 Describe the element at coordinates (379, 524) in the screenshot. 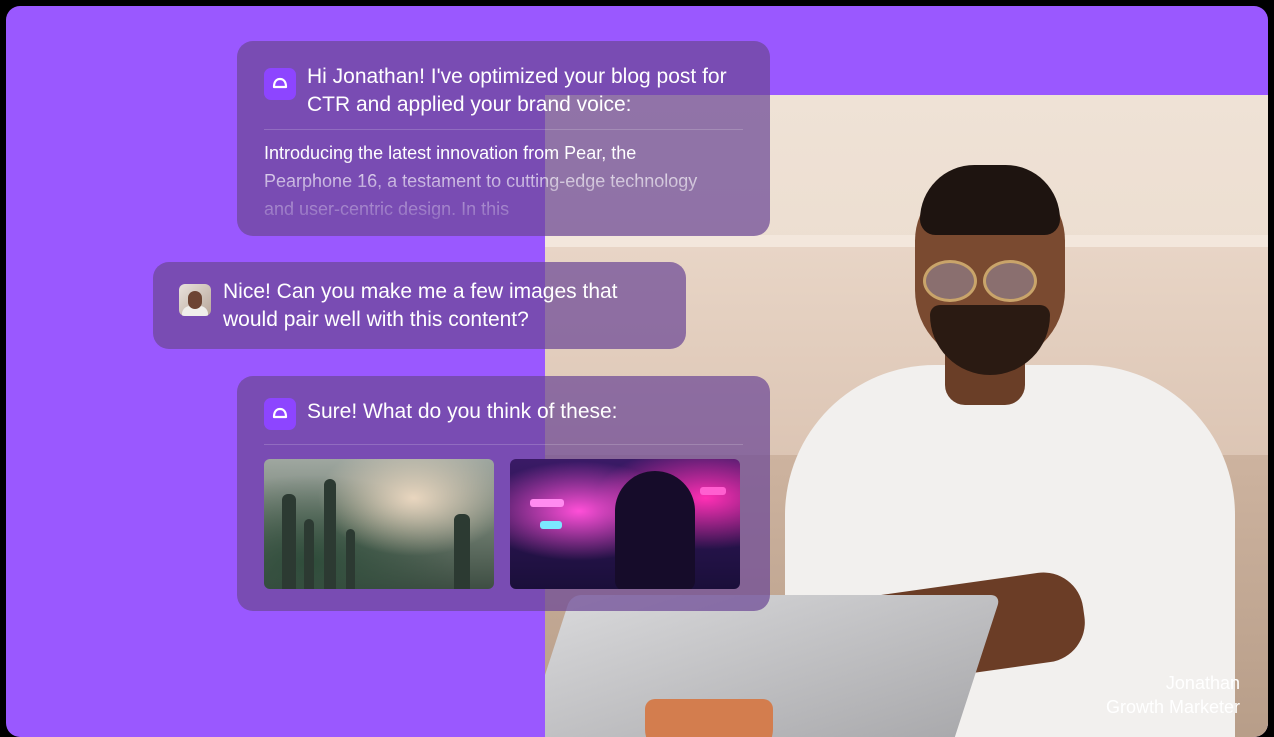

I see `fantasy-landscape-image` at that location.